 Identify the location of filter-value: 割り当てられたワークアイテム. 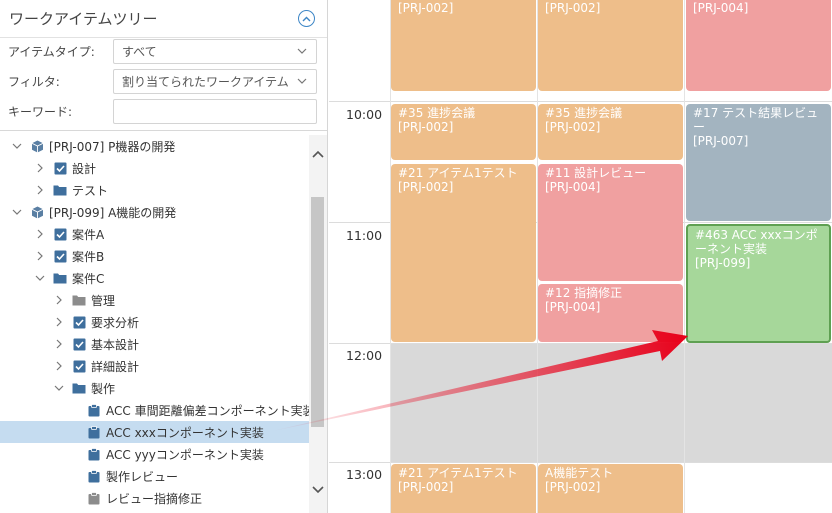
(205, 81).